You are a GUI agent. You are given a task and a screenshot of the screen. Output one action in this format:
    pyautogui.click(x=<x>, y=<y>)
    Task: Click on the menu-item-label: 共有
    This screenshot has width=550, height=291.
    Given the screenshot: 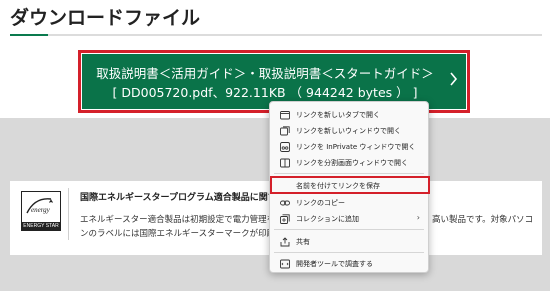 What is the action you would take?
    pyautogui.click(x=303, y=242)
    